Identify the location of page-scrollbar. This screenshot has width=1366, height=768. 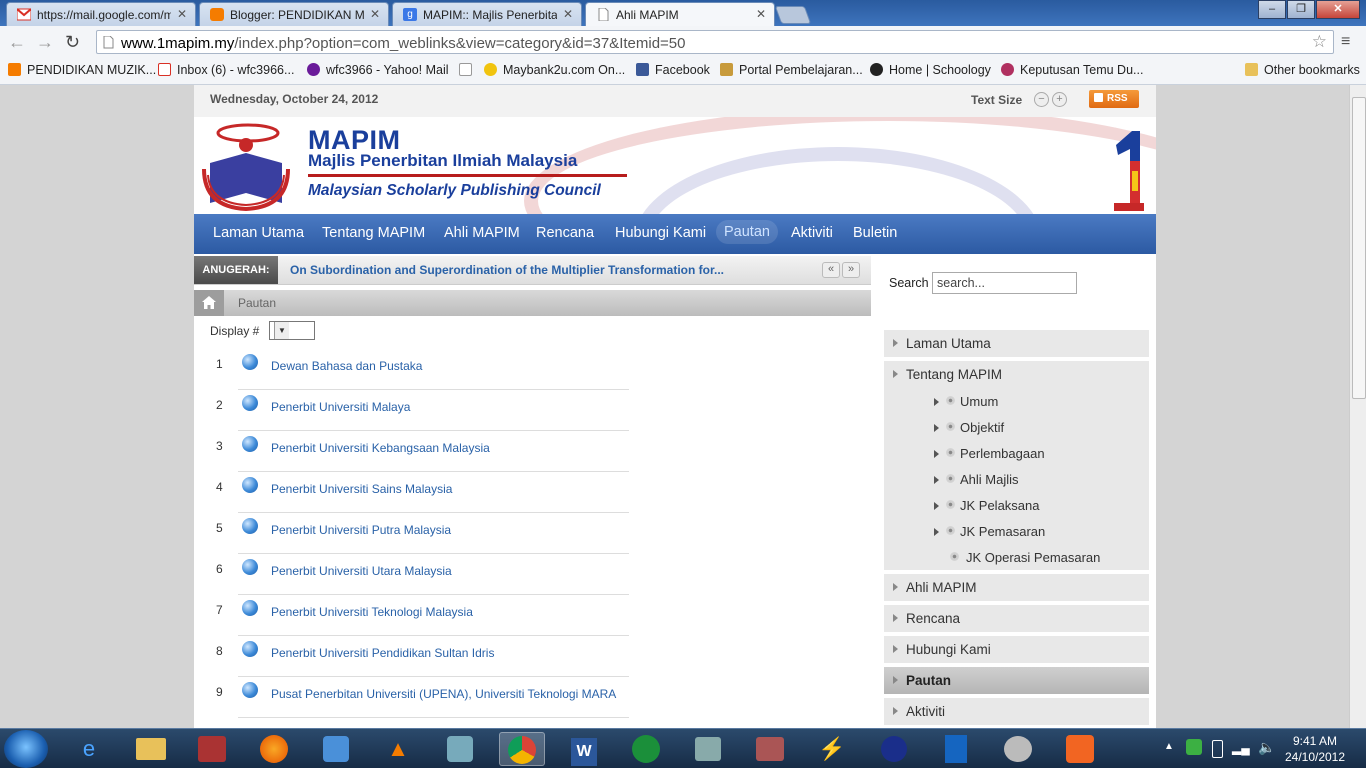
(1357, 406).